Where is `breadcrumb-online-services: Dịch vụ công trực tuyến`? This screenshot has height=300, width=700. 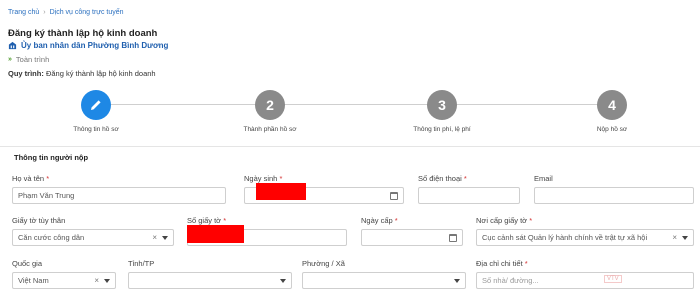 breadcrumb-online-services: Dịch vụ công trực tuyến is located at coordinates (87, 12).